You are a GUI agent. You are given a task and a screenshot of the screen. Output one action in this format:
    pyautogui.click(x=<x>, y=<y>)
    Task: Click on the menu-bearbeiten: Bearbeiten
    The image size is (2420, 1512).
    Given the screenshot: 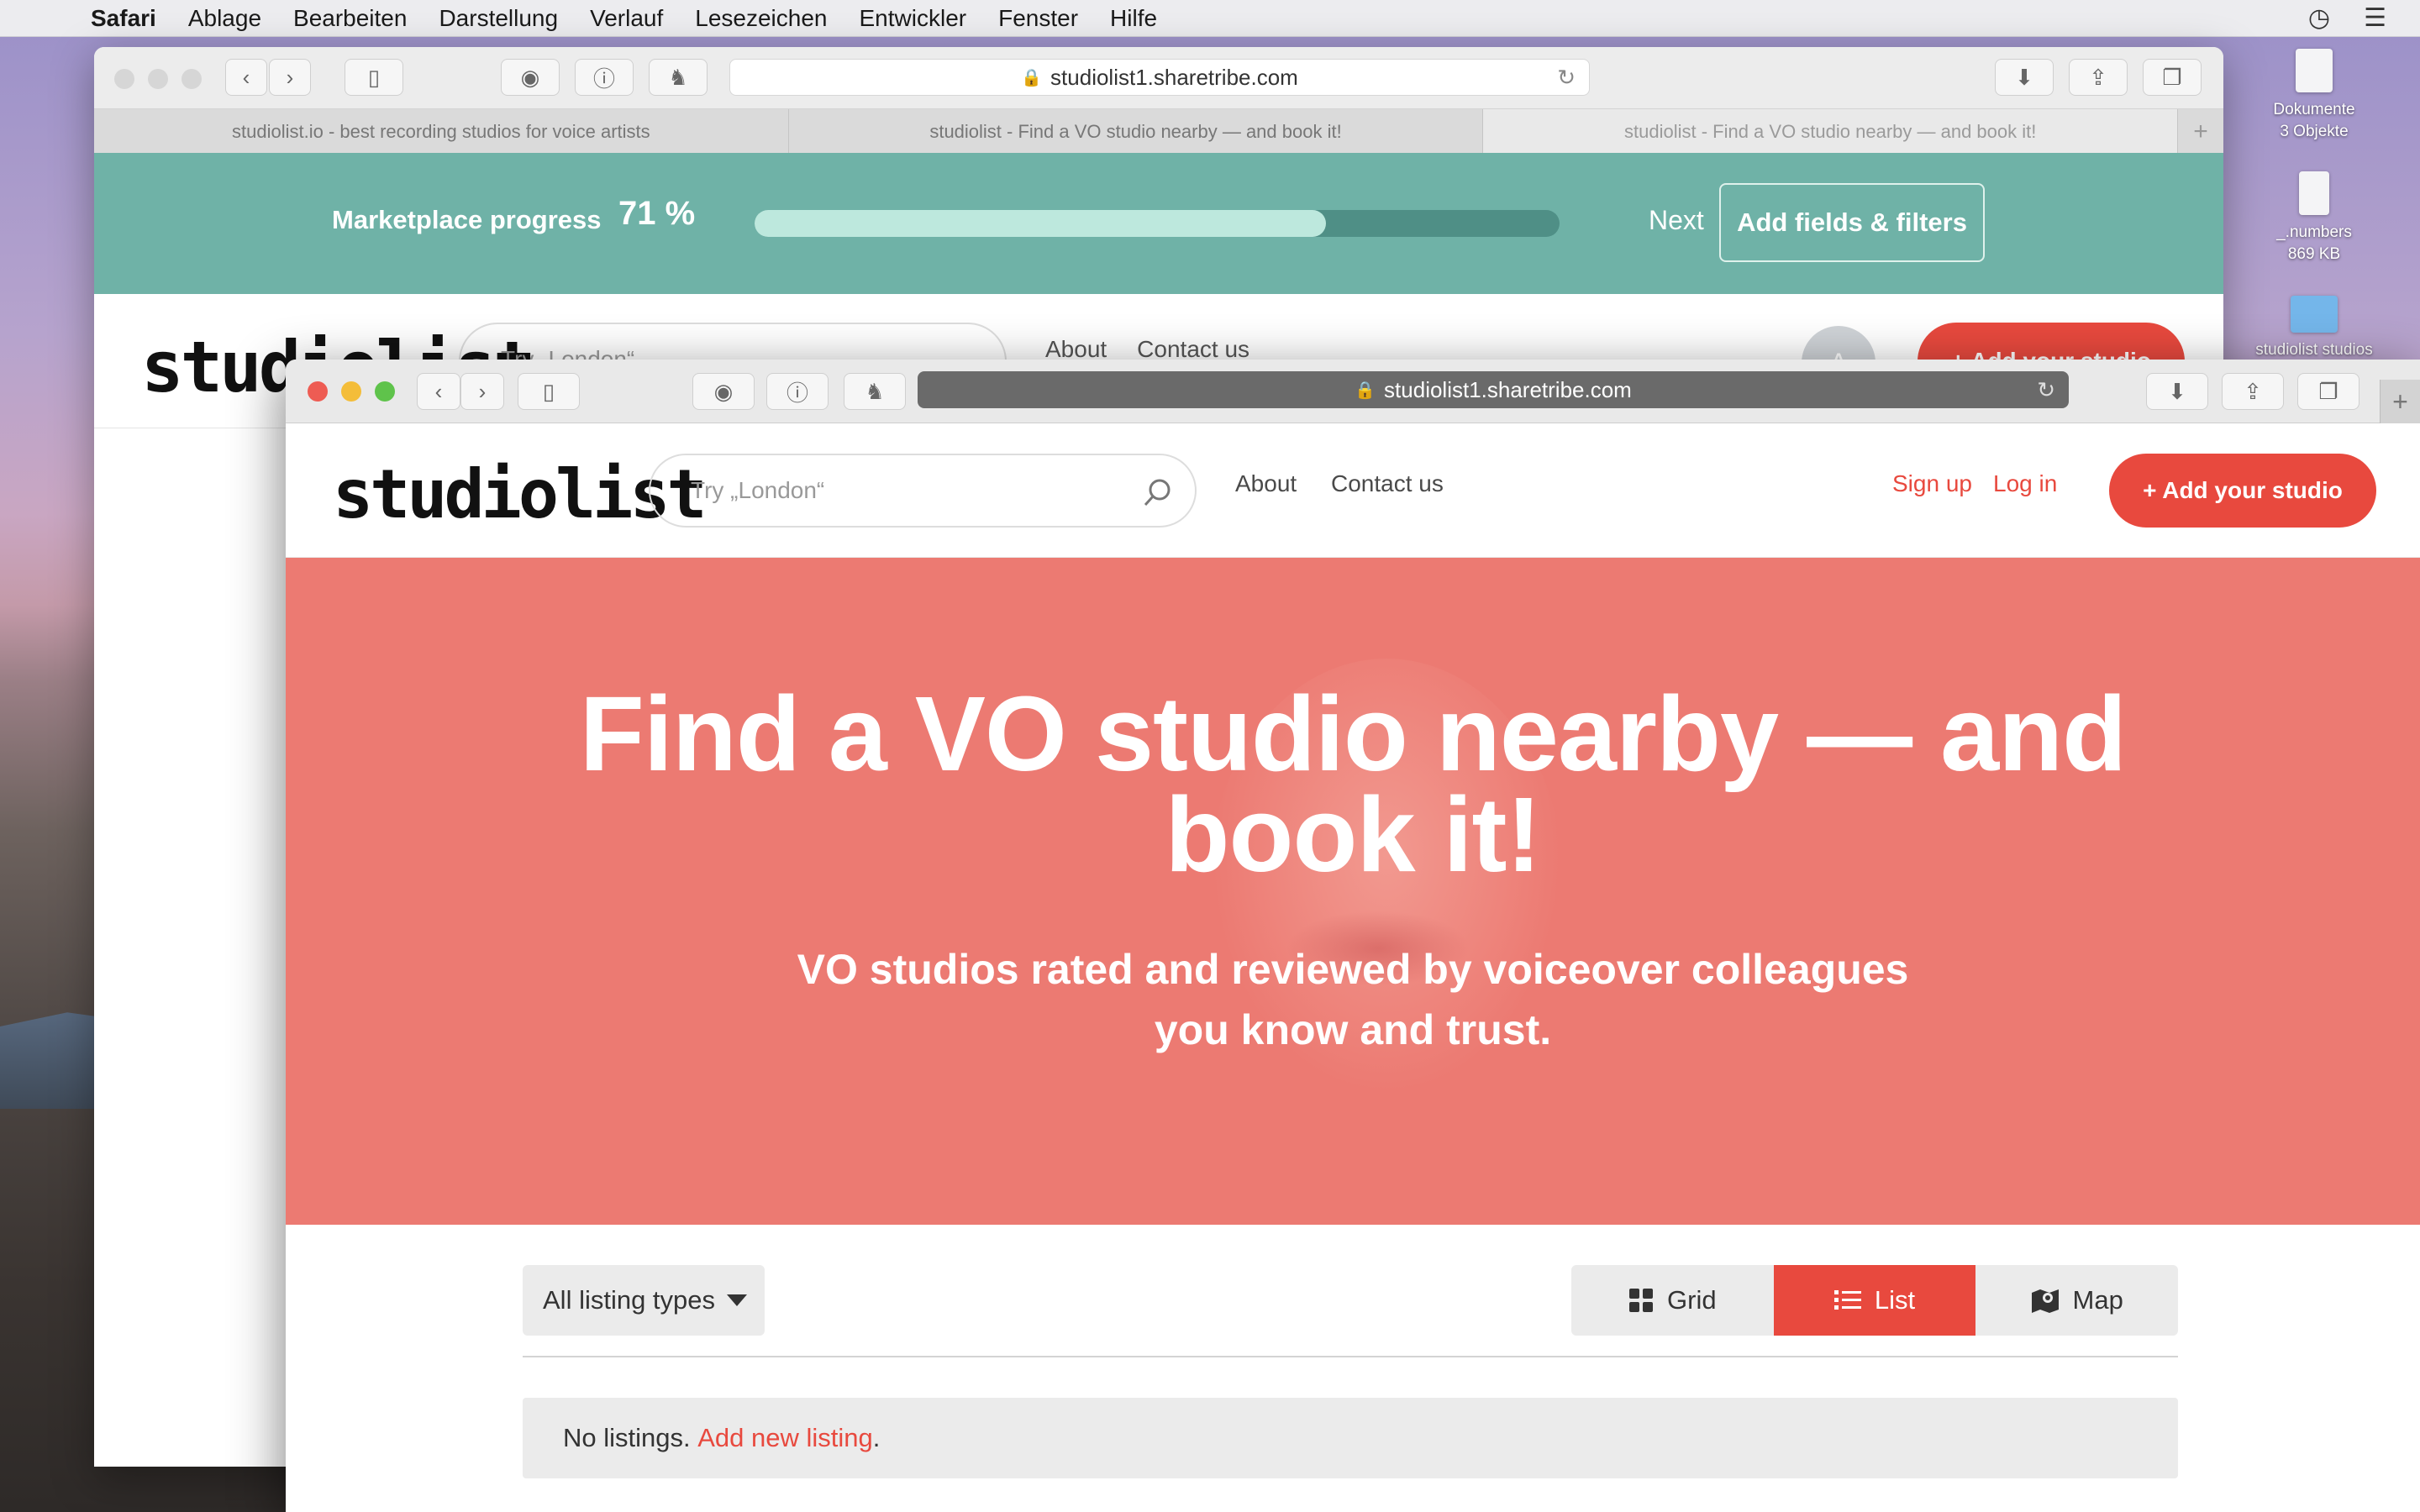 What is the action you would take?
    pyautogui.click(x=350, y=18)
    